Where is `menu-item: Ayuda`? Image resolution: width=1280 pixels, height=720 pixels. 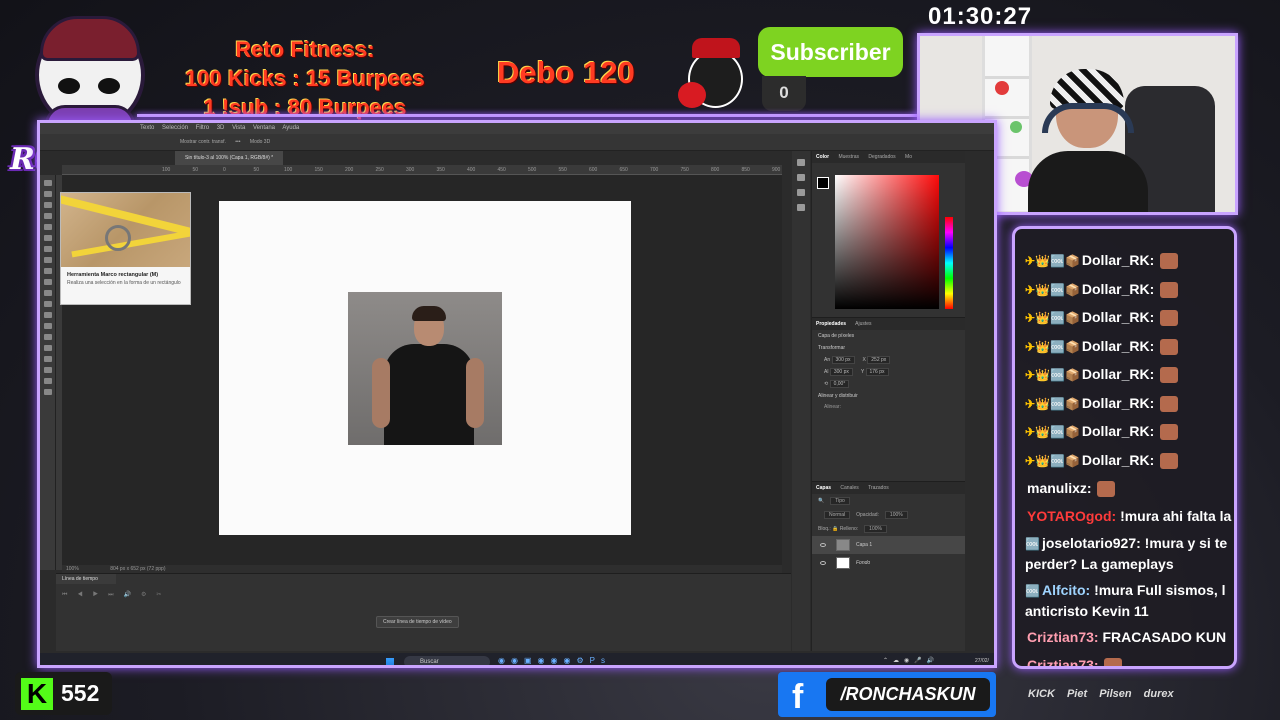 menu-item: Ayuda is located at coordinates (290, 128).